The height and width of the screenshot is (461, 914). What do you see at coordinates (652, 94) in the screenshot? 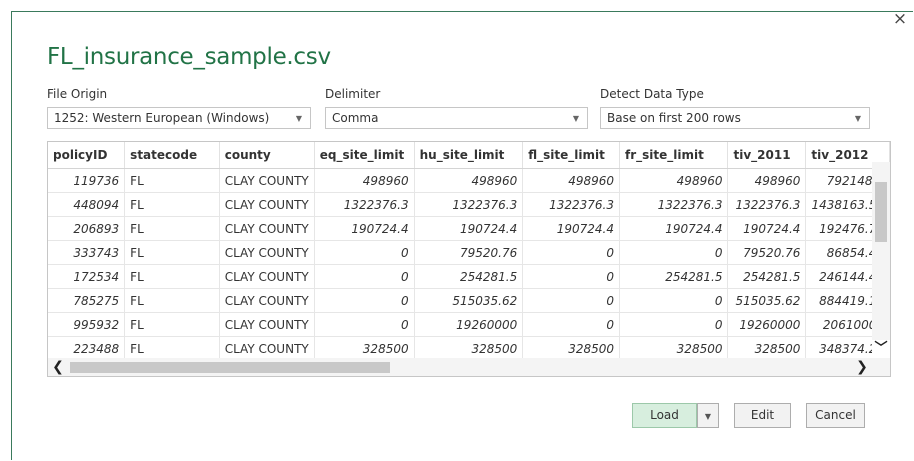
I see `detect-type-label: Detect Data Type` at bounding box center [652, 94].